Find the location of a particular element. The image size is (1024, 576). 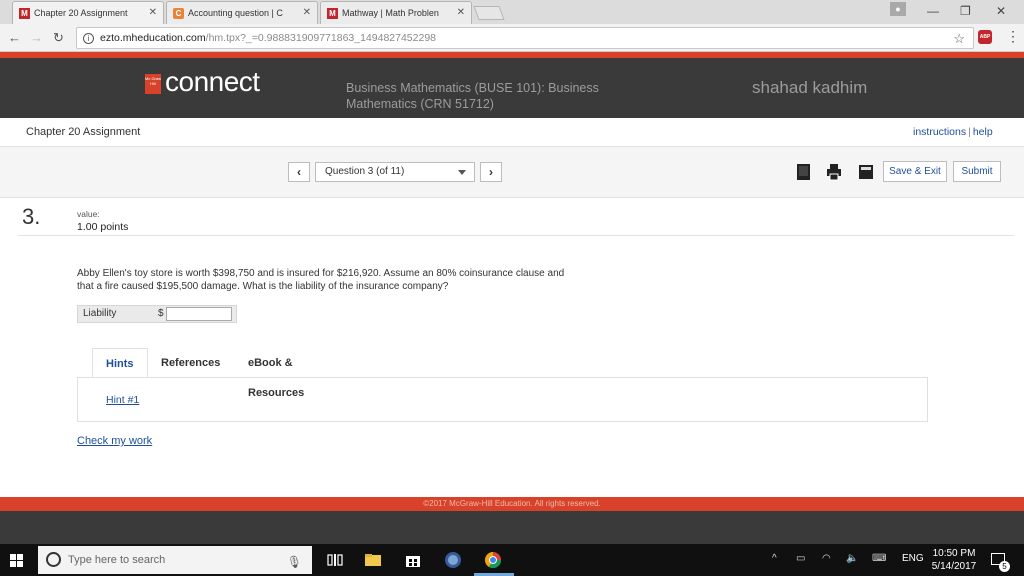

new-tab-button is located at coordinates (489, 13).